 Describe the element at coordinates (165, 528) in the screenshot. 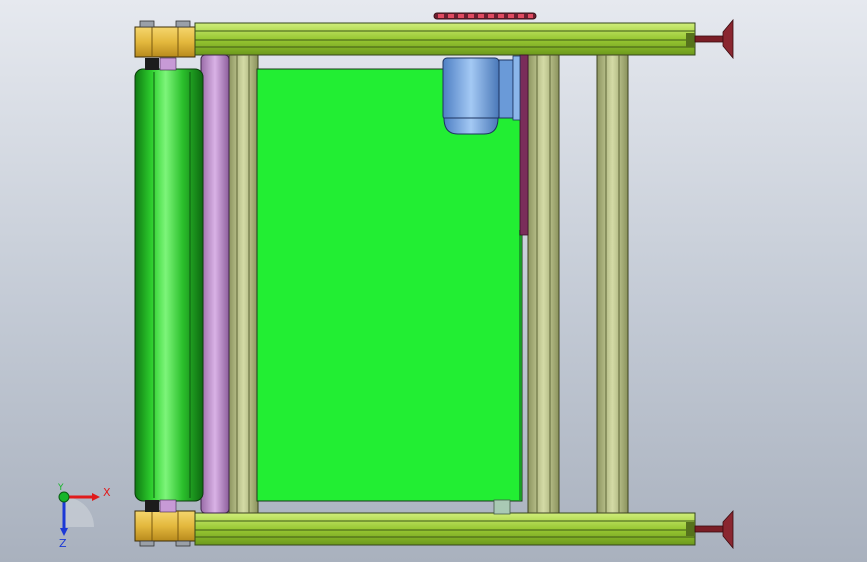

I see `bottom-bearing-block` at that location.